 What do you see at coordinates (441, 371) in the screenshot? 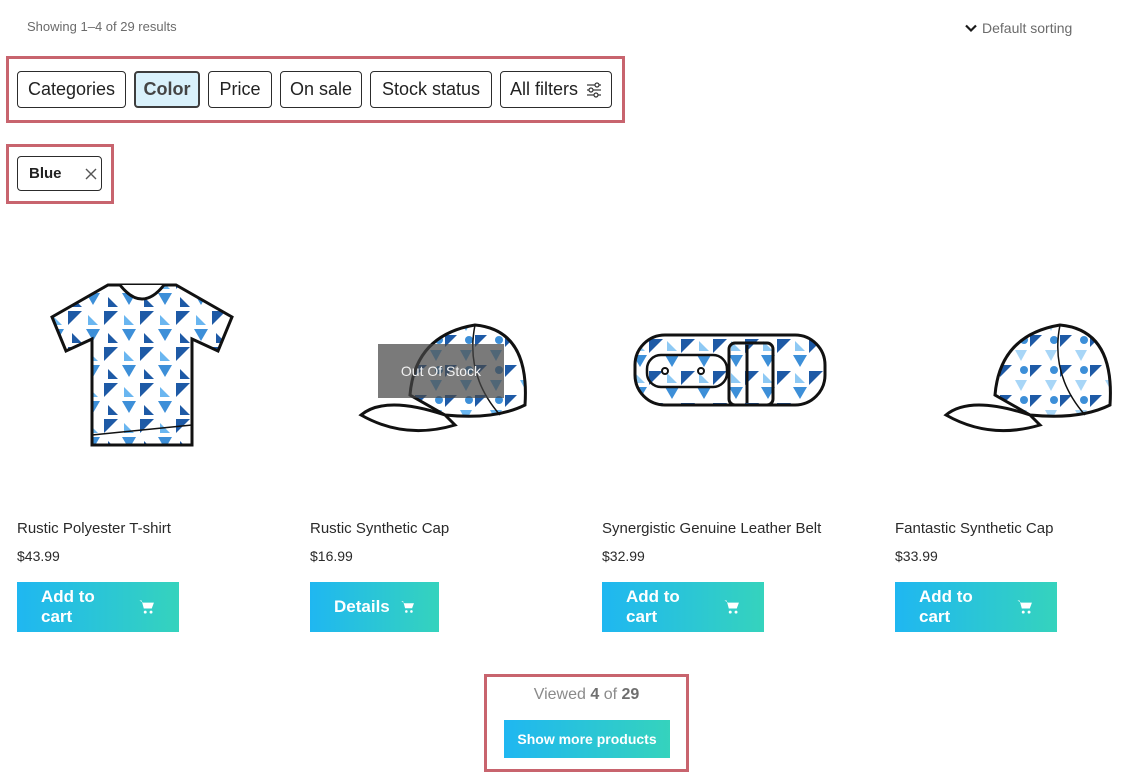
I see `out-of-stock-badge: Out Of Stock` at bounding box center [441, 371].